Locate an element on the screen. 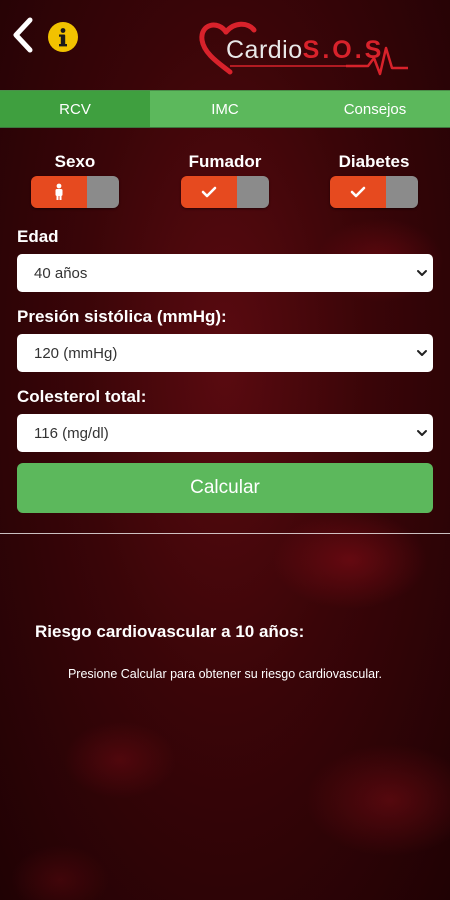 This screenshot has height=900, width=450. colesterol-label: Colesterol total: is located at coordinates (82, 396).